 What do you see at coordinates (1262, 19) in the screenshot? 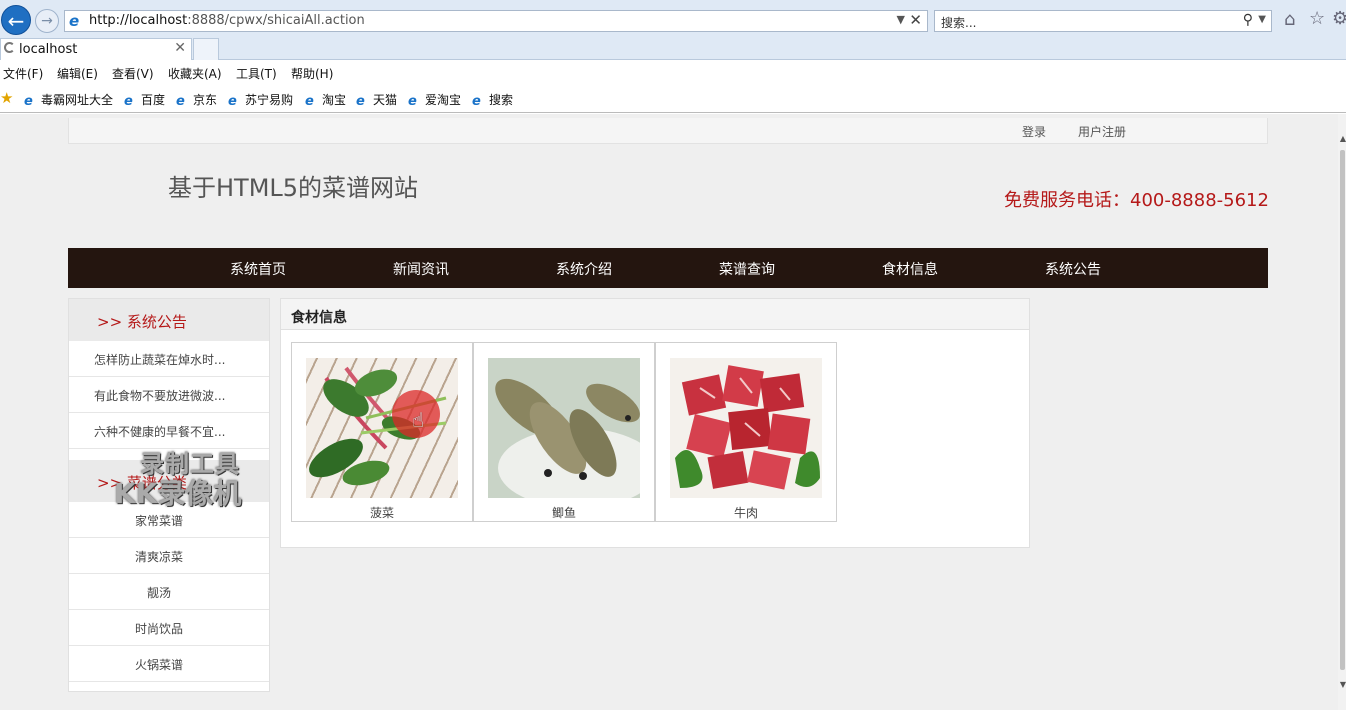
I see `search-dropdown-icon: ▼` at bounding box center [1262, 19].